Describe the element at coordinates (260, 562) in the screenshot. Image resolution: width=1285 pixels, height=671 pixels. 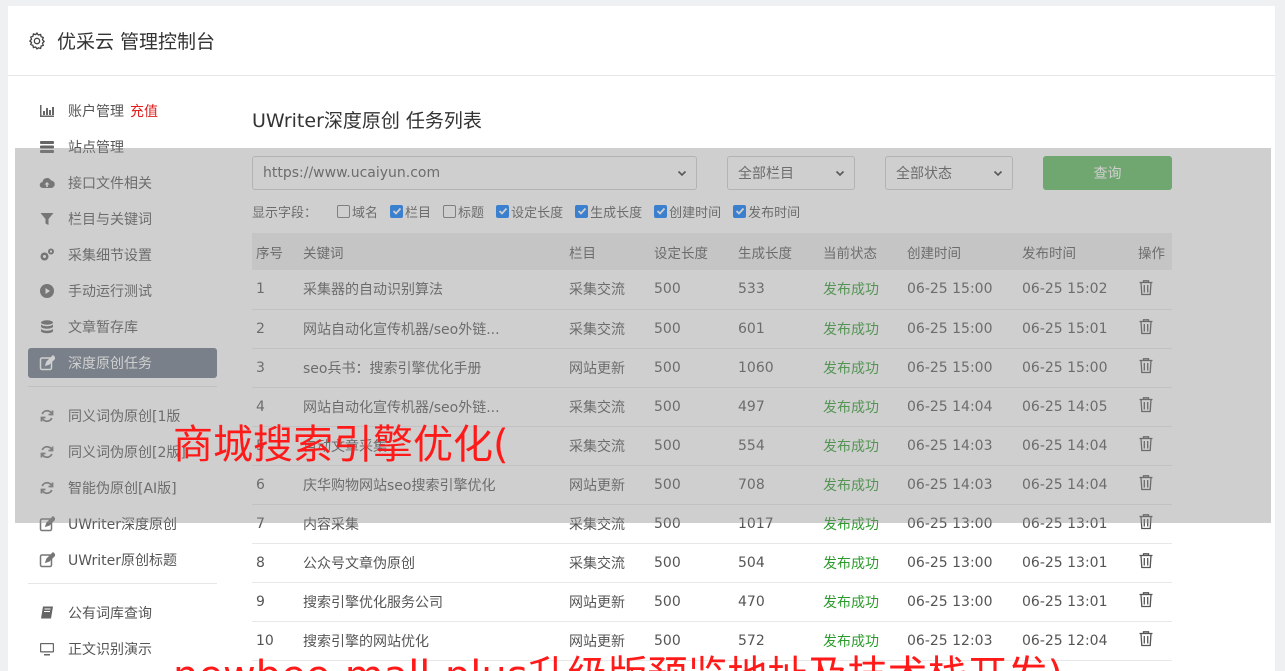
I see `table-cell: 8` at that location.